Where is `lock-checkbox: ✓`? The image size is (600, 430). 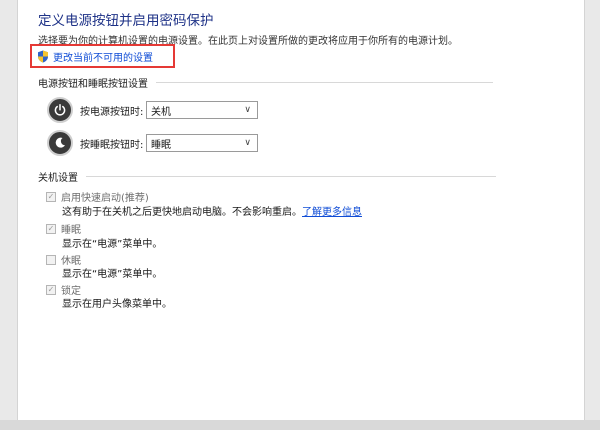 lock-checkbox: ✓ is located at coordinates (51, 289).